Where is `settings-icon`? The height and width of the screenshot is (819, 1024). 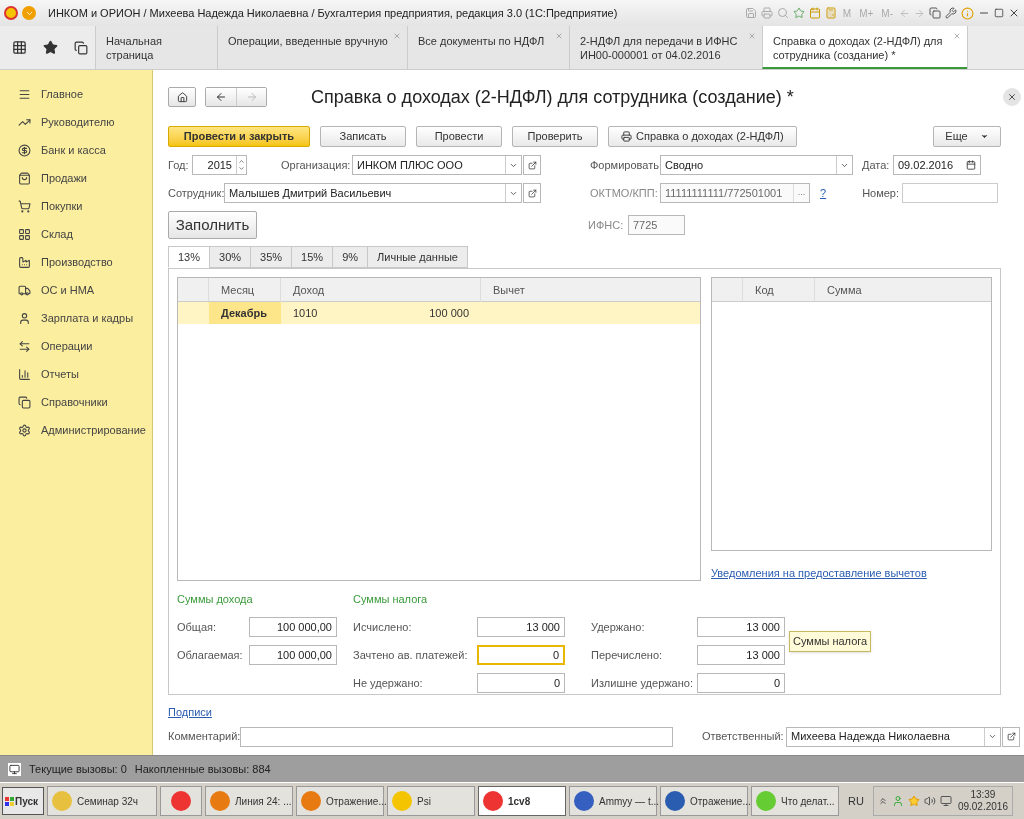 settings-icon is located at coordinates (24, 430).